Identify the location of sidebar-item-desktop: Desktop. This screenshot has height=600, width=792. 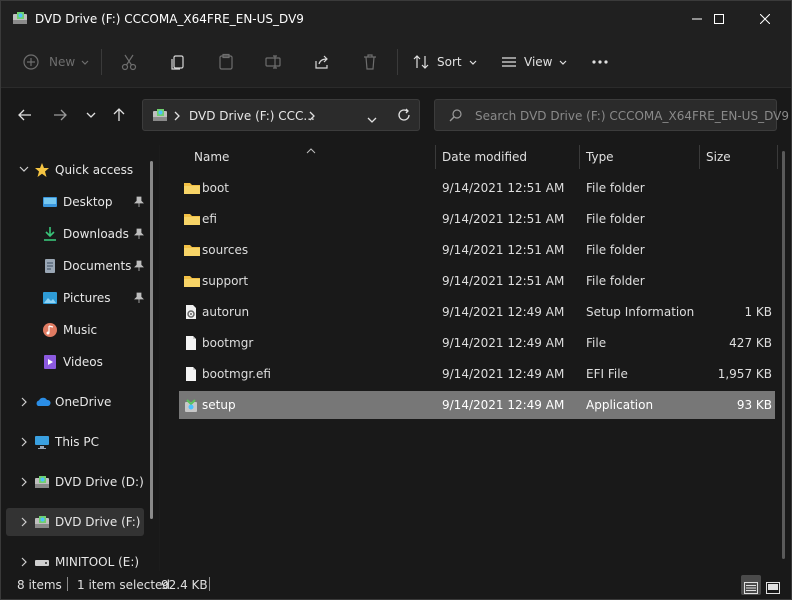
(75, 202).